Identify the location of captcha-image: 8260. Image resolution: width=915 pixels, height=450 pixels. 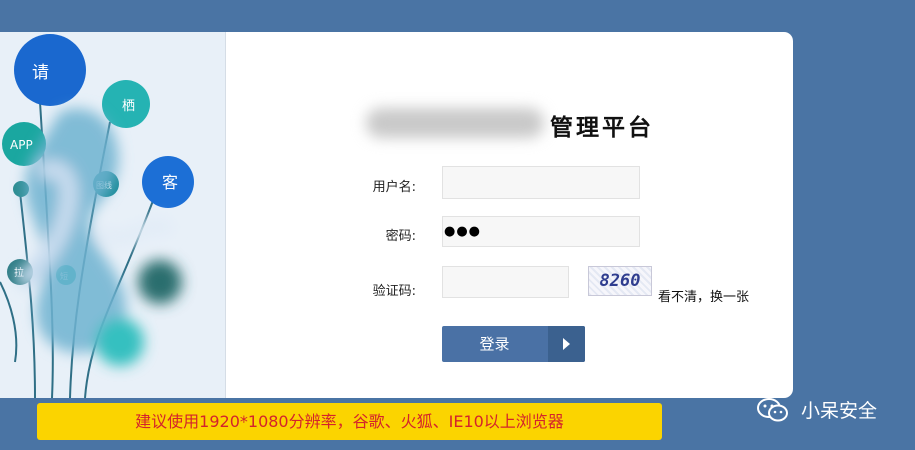
(620, 281).